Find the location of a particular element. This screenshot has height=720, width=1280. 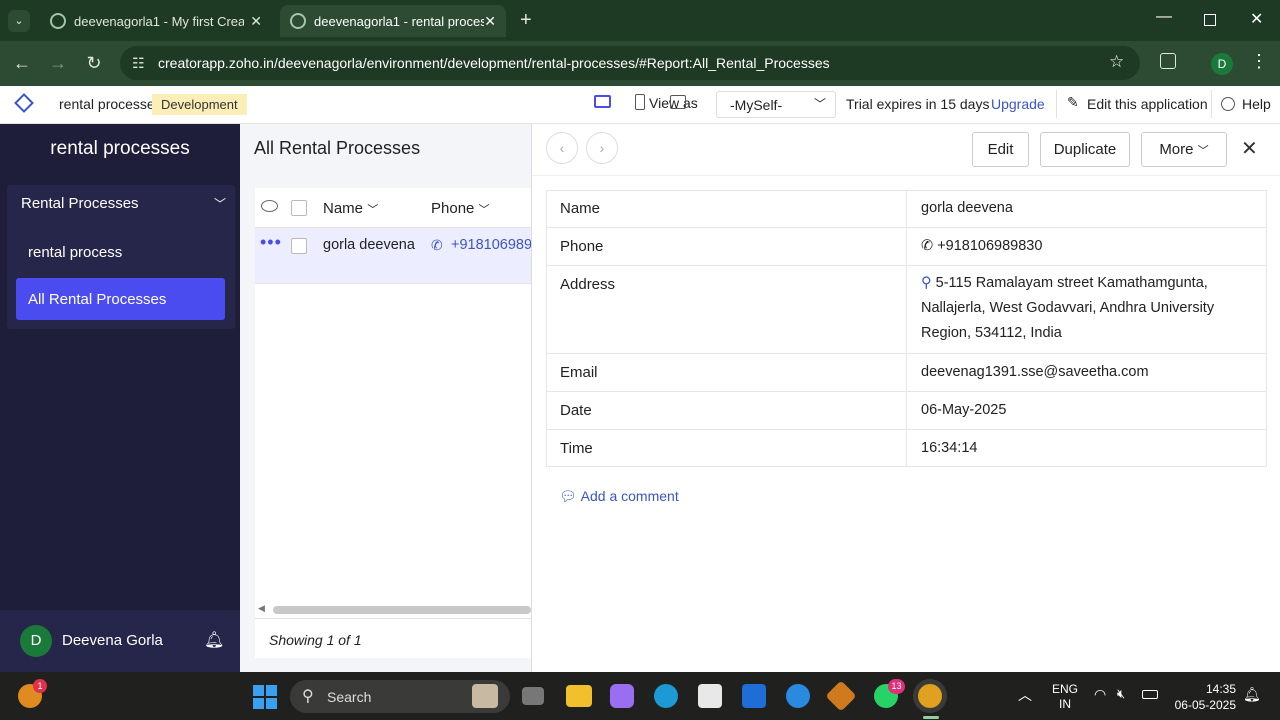

reload-icon: ↻ is located at coordinates (94, 63).